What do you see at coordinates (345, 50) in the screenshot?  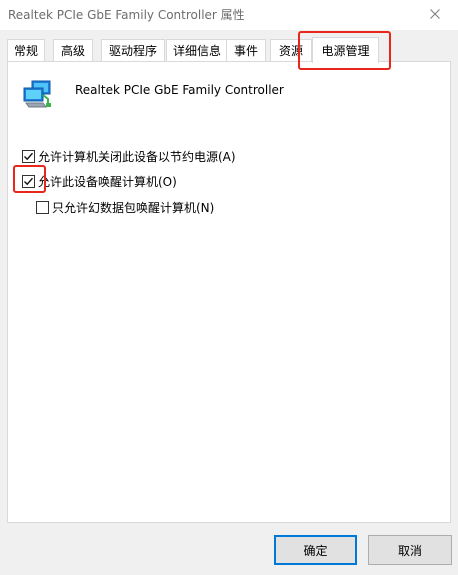 I see `tab-power-management: 电源管理` at bounding box center [345, 50].